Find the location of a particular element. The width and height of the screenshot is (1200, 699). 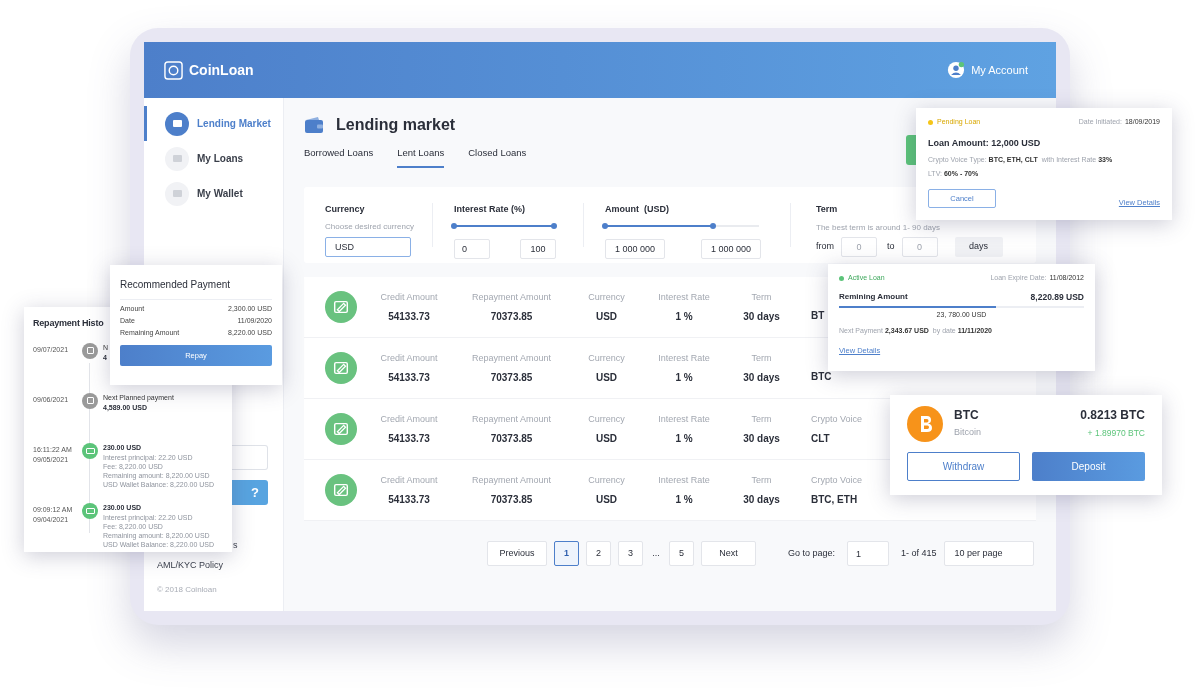

range-text: 1- of 415 is located at coordinates (919, 553).